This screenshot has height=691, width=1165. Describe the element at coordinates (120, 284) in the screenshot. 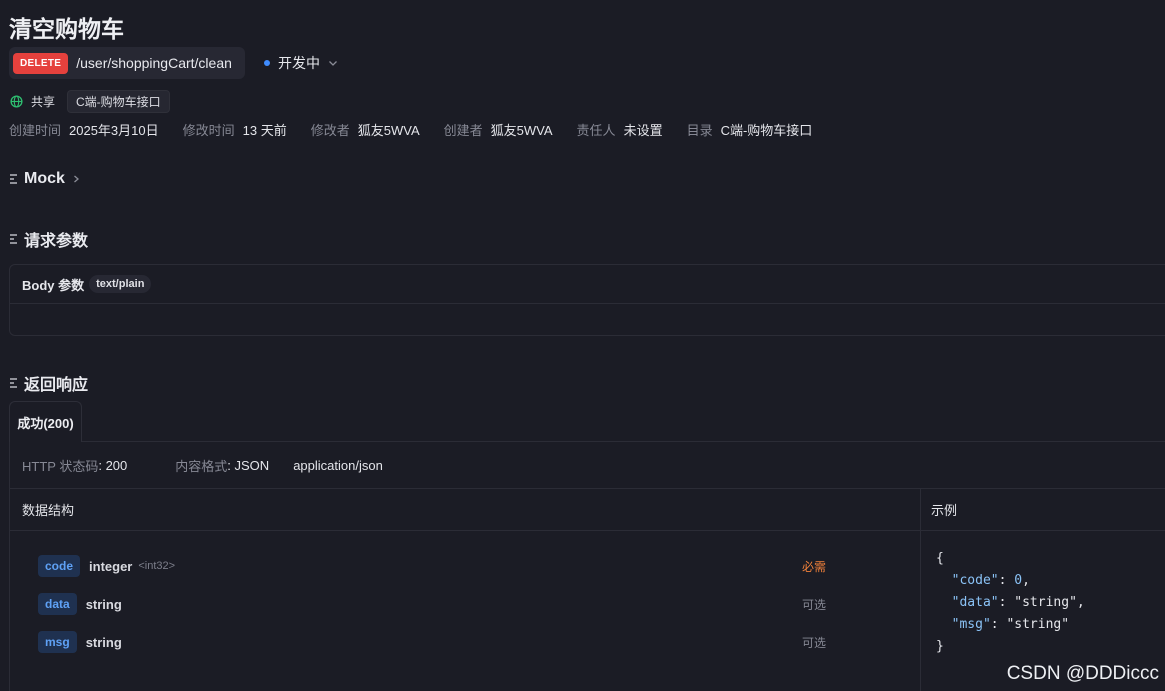

I see `body-content-type-badge: text/plain` at that location.